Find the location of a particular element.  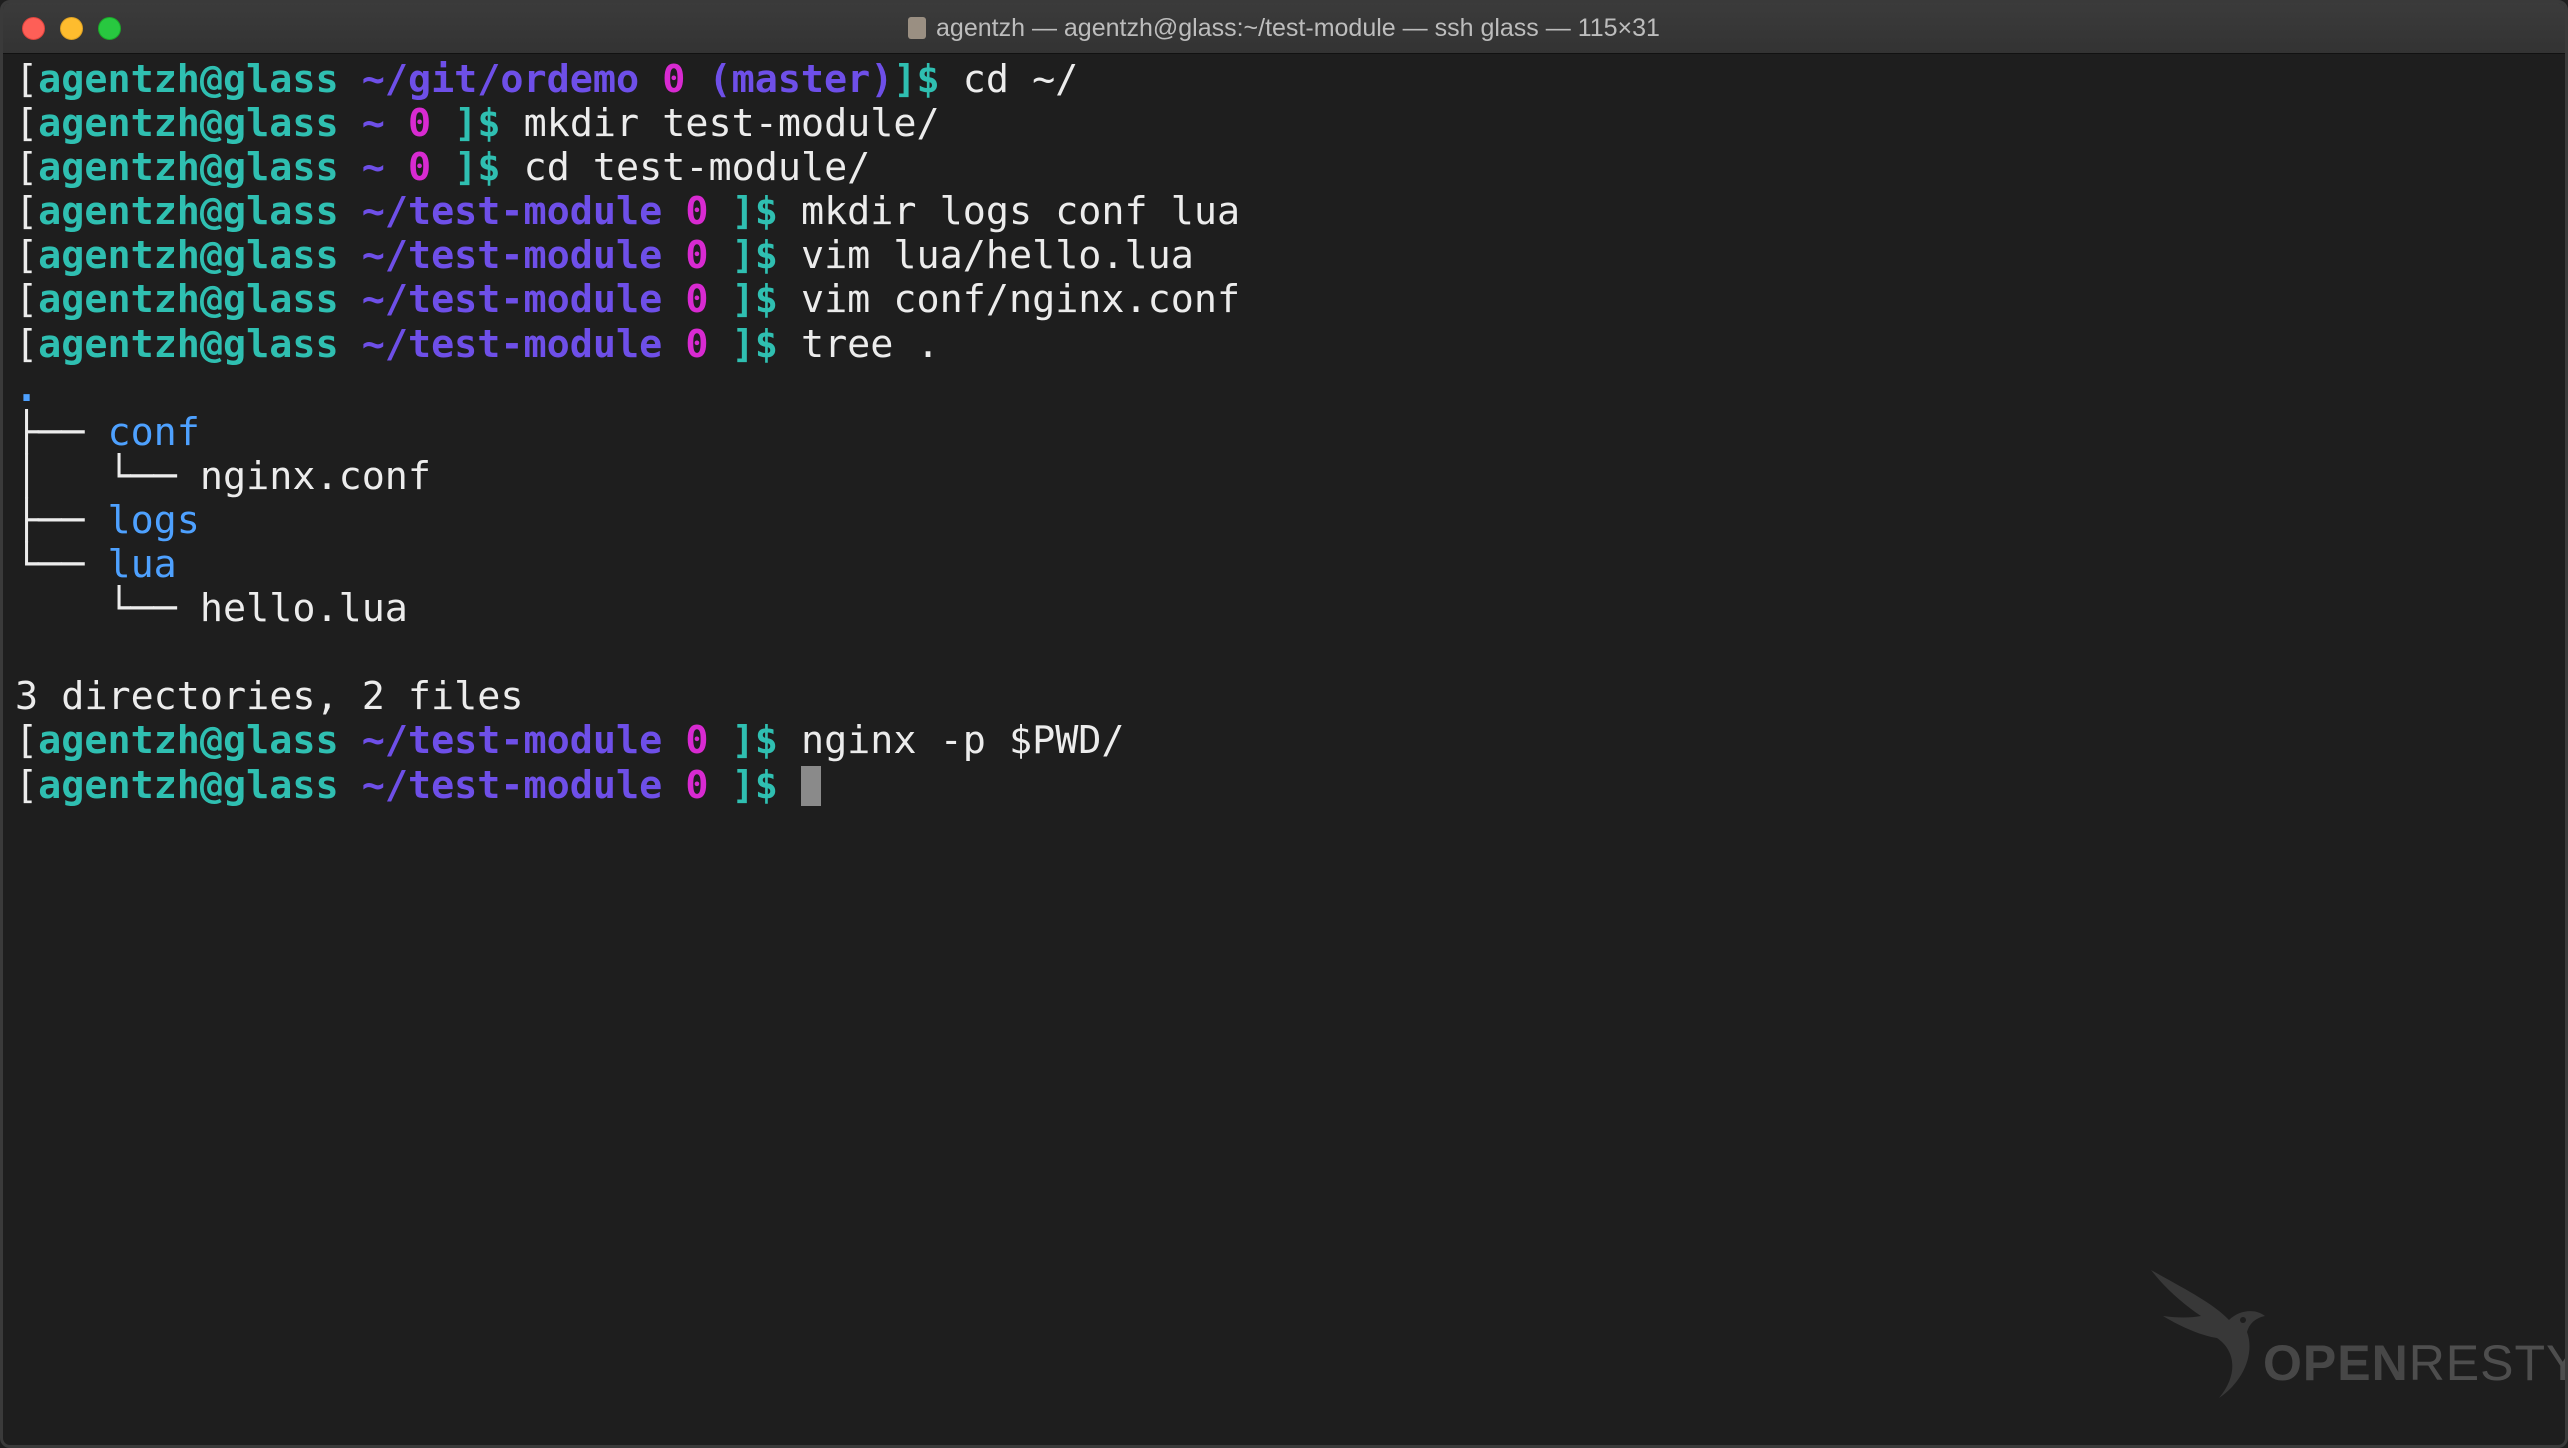

tree-item: ├── logs is located at coordinates (1284, 520).